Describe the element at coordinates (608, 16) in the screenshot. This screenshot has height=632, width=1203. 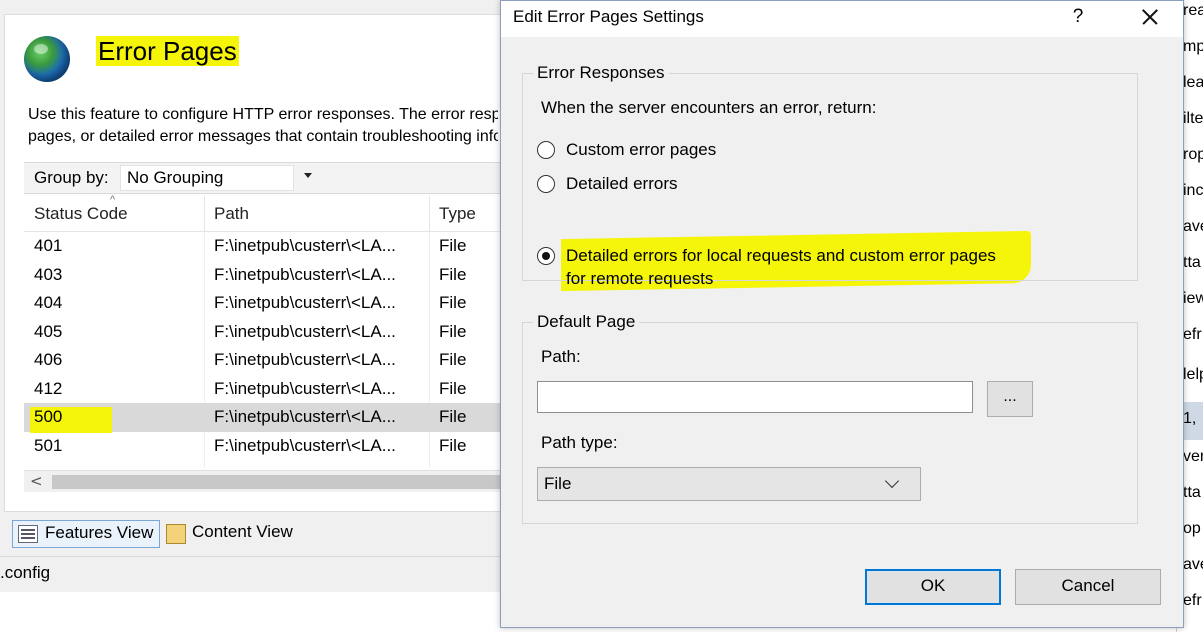
I see `dialog-title: Edit Error Pages Settings` at that location.